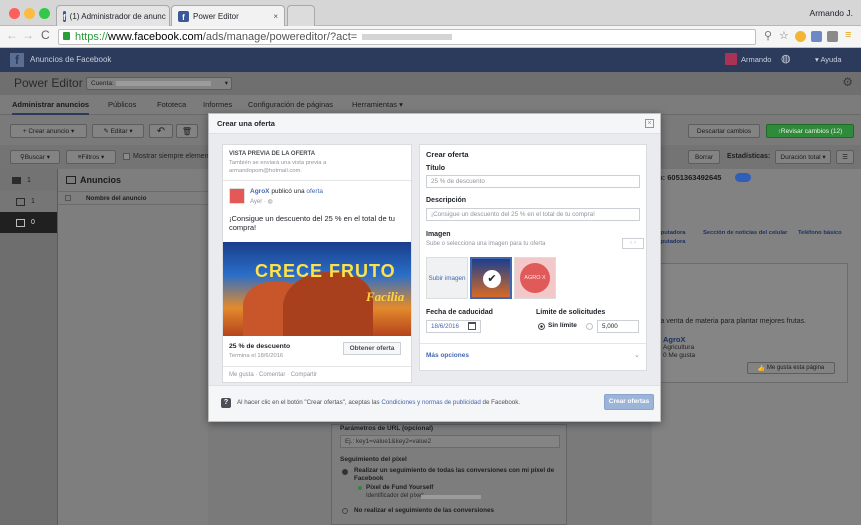 The height and width of the screenshot is (525, 861). What do you see at coordinates (35, 157) in the screenshot?
I see `search-button: ⚲ Buscar ▾` at bounding box center [35, 157].